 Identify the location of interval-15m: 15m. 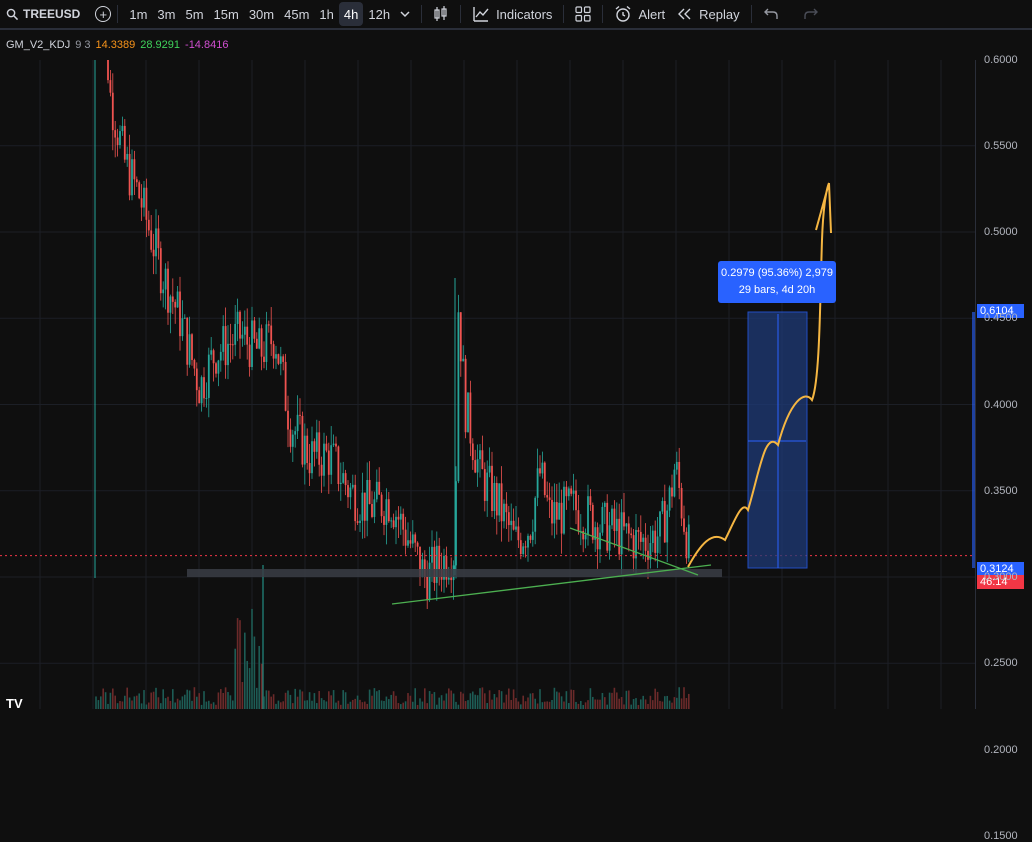
(226, 14).